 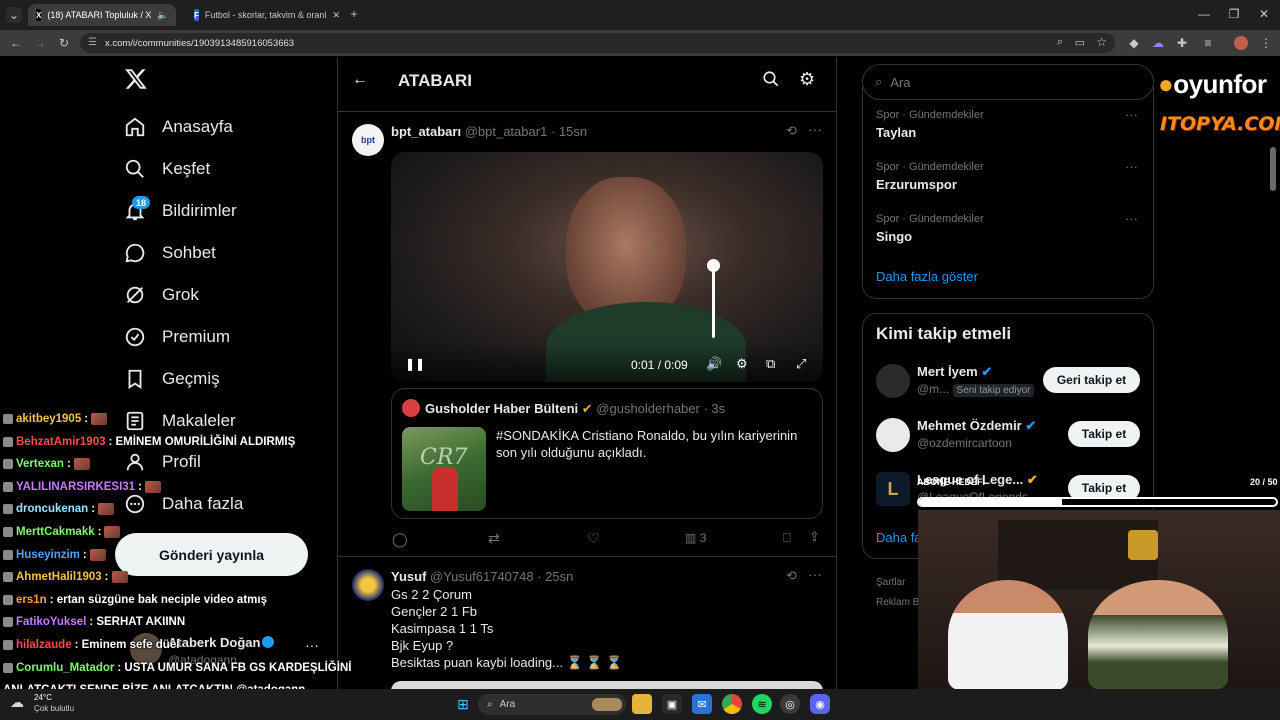 I want to click on tab-futbol: F Futbol - skorlar, takvim & oranl ✕, so click(x=263, y=15).